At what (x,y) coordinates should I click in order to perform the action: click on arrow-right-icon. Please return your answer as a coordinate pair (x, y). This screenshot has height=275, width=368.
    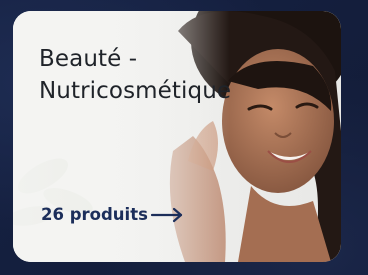
    Looking at the image, I should click on (166, 214).